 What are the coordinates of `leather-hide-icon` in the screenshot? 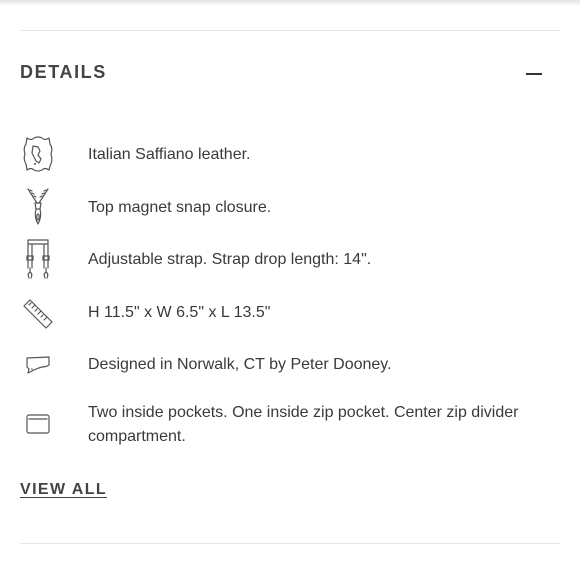 It's located at (38, 154).